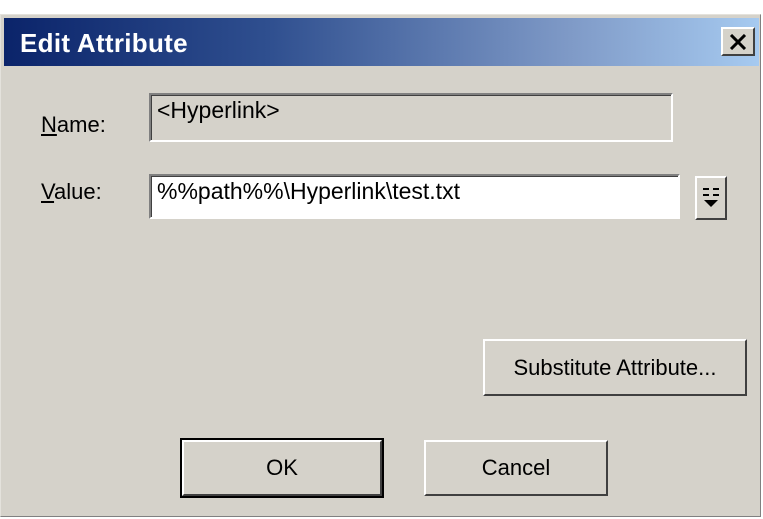 This screenshot has height=519, width=763. I want to click on cancel-button: Cancel, so click(516, 468).